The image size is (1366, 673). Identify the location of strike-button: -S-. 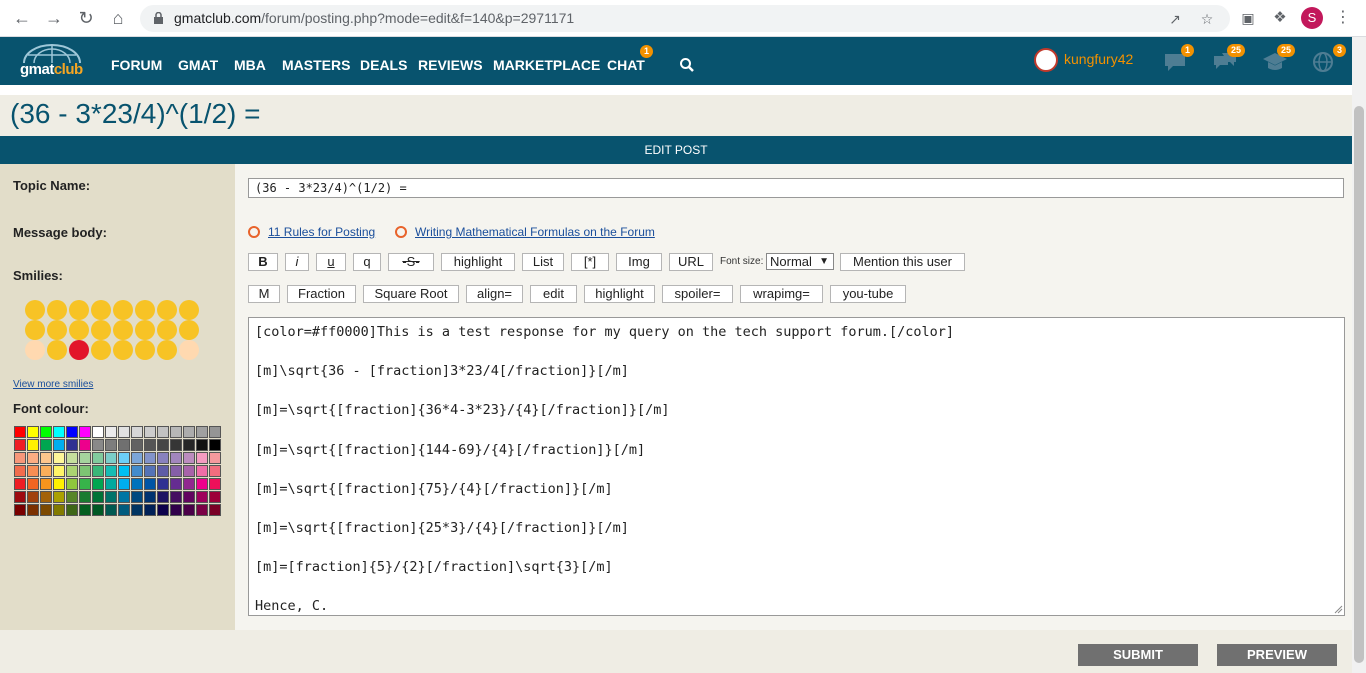
(411, 262).